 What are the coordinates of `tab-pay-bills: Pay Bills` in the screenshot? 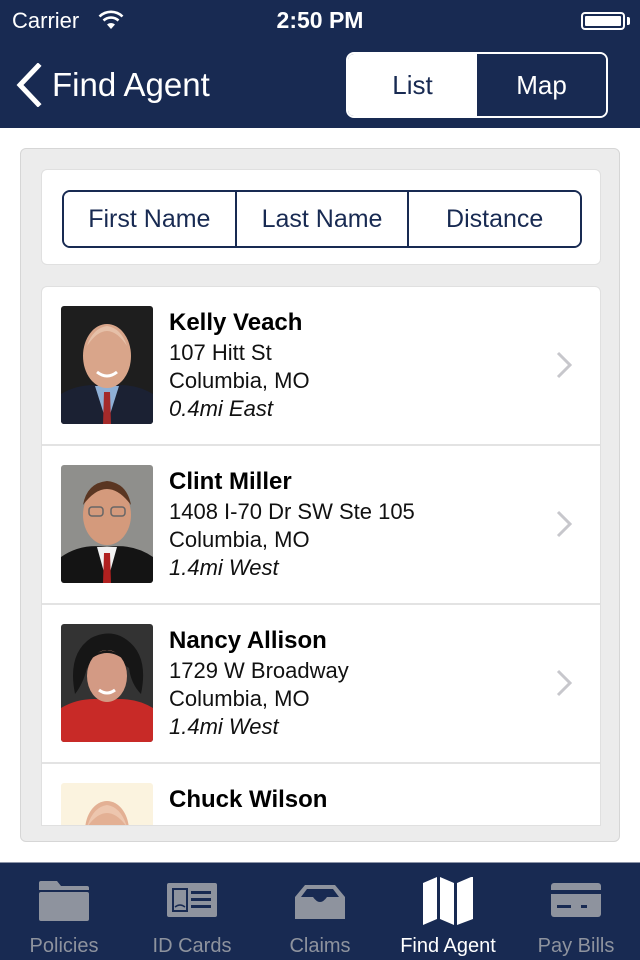 It's located at (576, 911).